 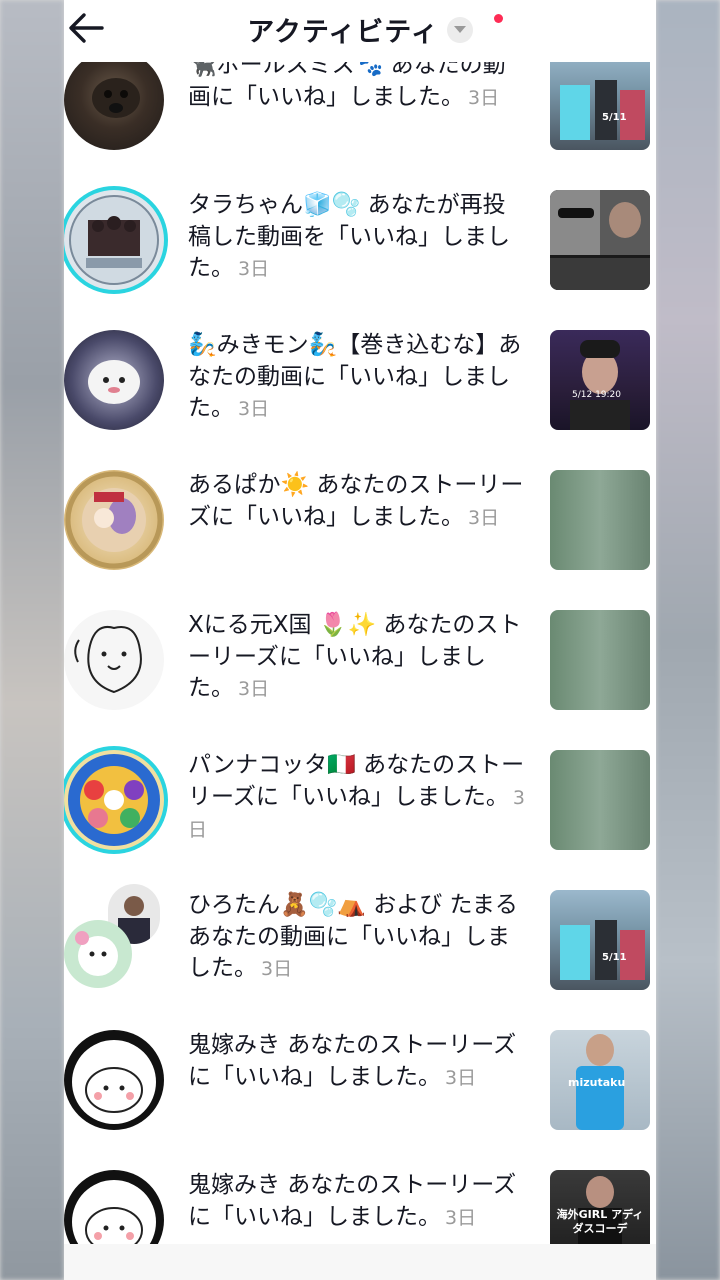 I want to click on activity-text: 🐈‍⬛ポールスミス🐾 あなたの動画に「いいね」しました。, so click(x=347, y=86).